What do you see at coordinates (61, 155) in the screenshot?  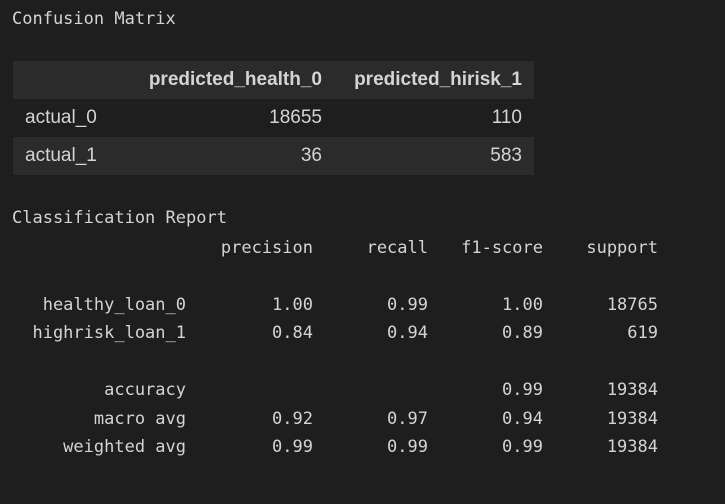 I see `row-label: actual_1` at bounding box center [61, 155].